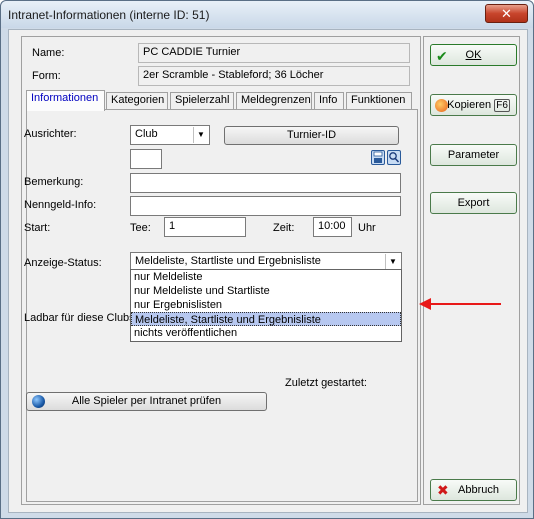  I want to click on kopieren-button: Kopieren F6, so click(473, 105).